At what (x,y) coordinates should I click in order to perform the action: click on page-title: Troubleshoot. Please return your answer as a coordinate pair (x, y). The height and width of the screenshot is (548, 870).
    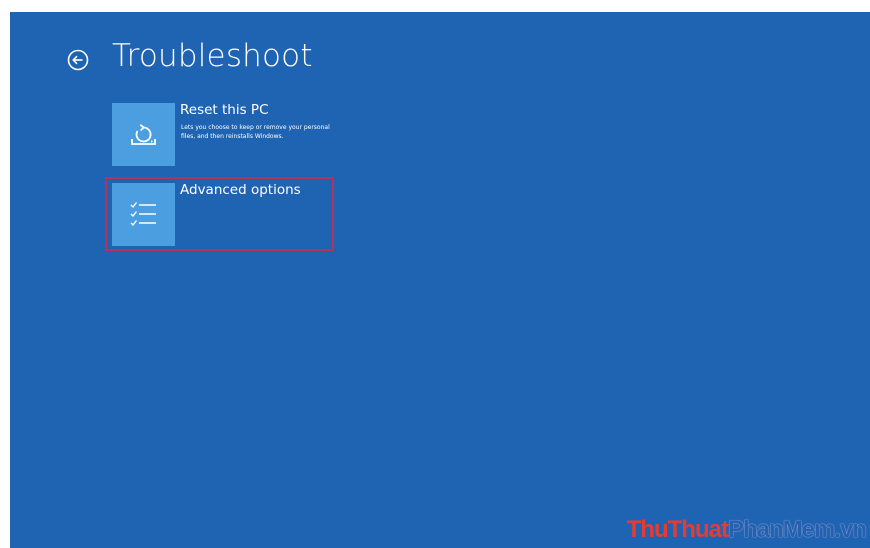
    Looking at the image, I should click on (212, 56).